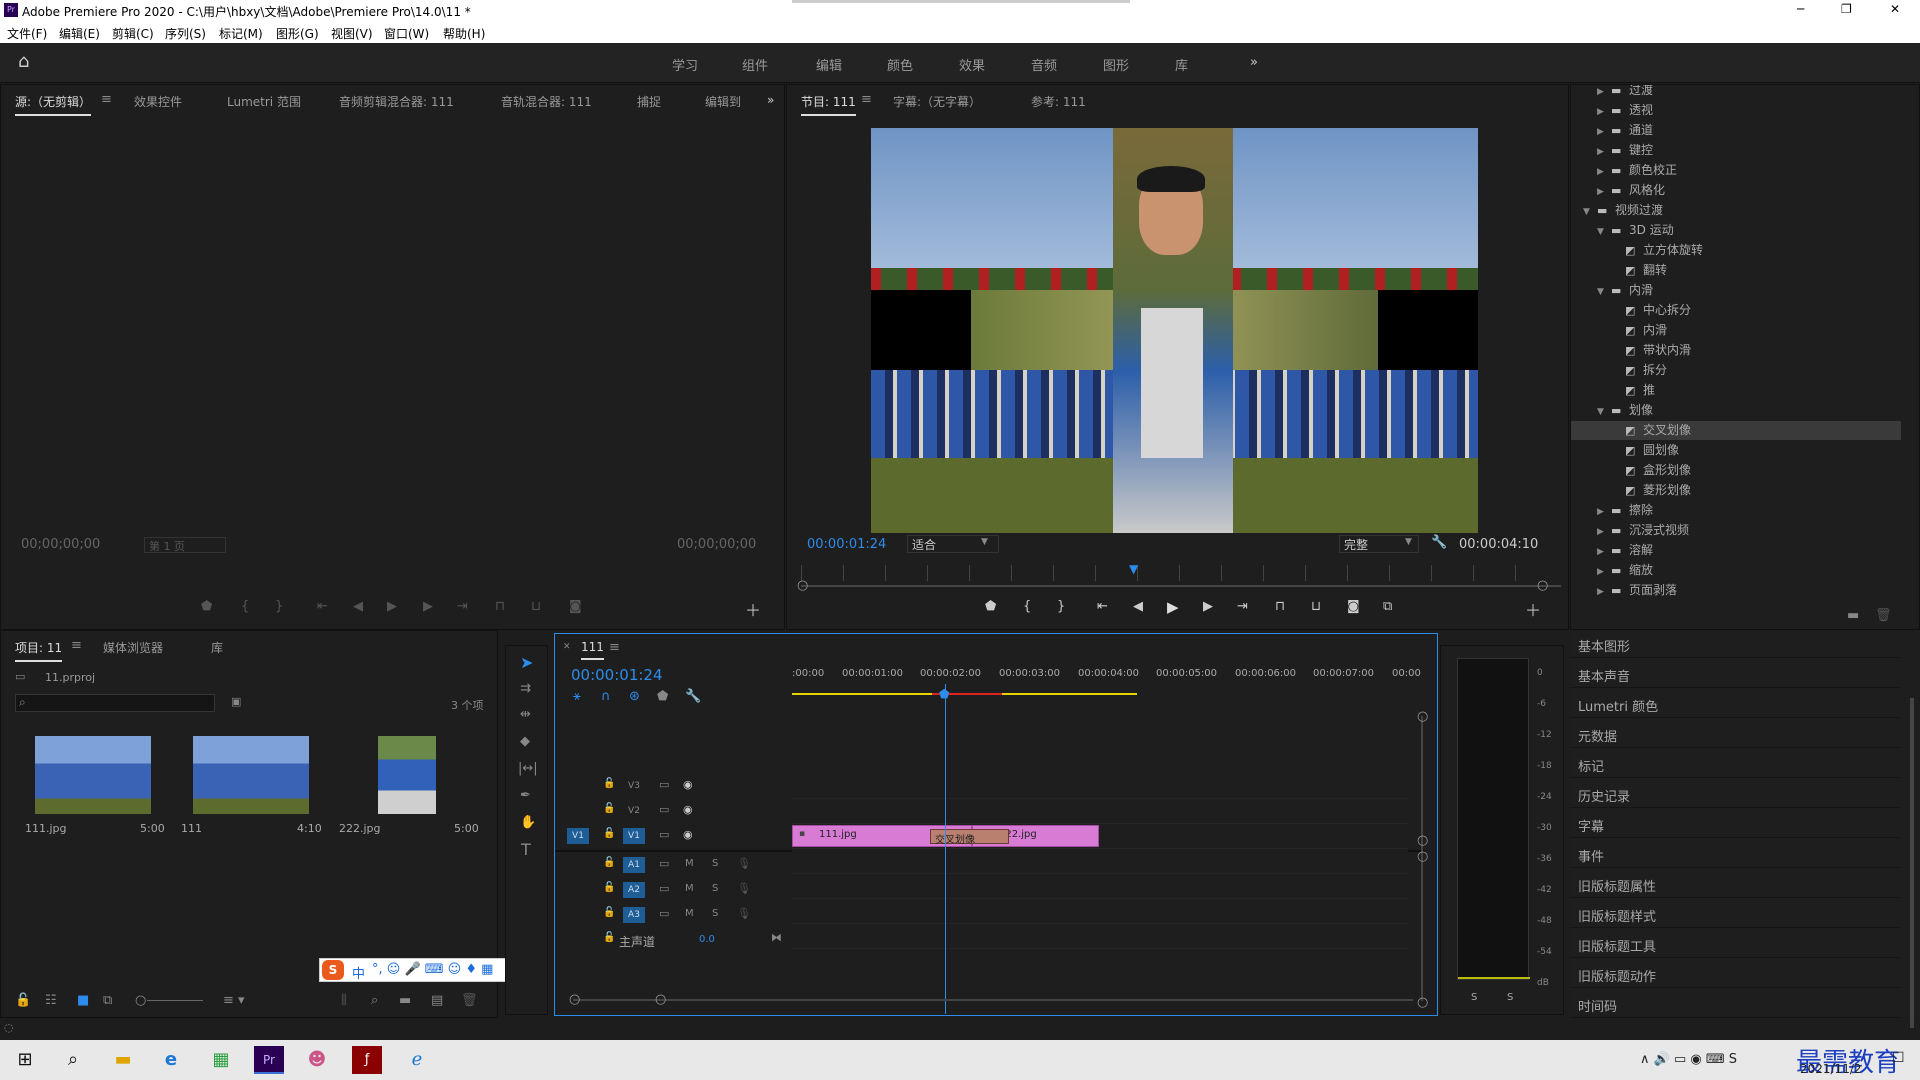  What do you see at coordinates (405, 1000) in the screenshot?
I see `new-bin-icon: ▬` at bounding box center [405, 1000].